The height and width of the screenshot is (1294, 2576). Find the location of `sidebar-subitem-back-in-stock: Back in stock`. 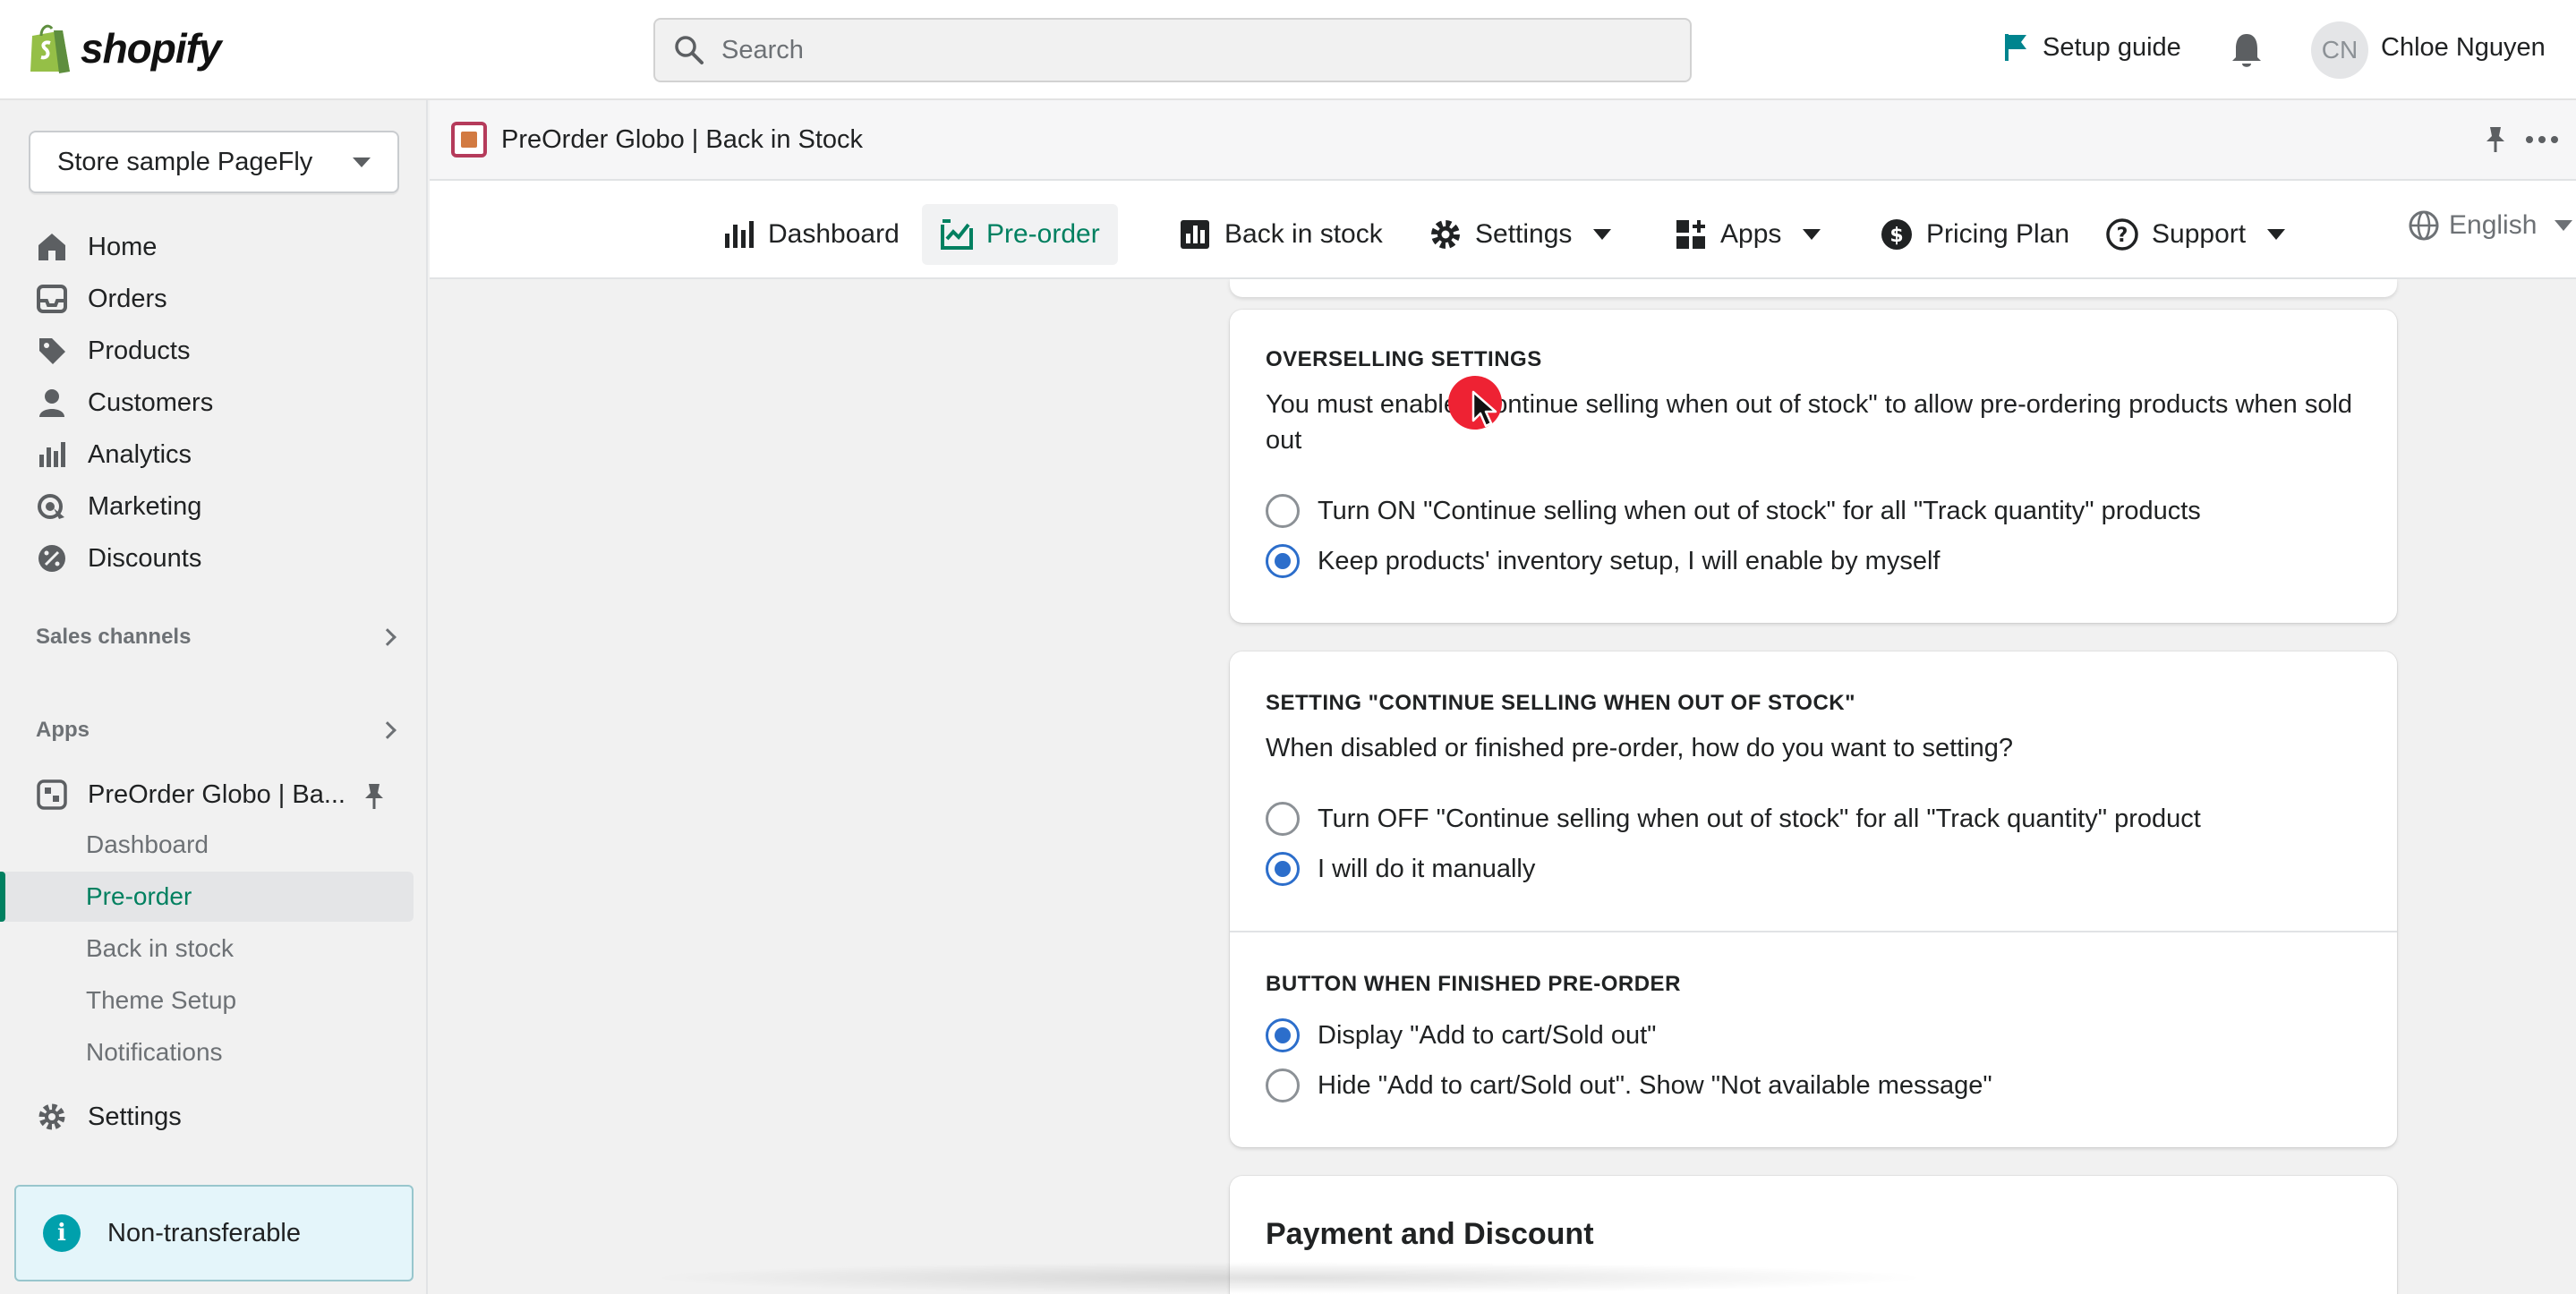

sidebar-subitem-back-in-stock: Back in stock is located at coordinates (160, 948).